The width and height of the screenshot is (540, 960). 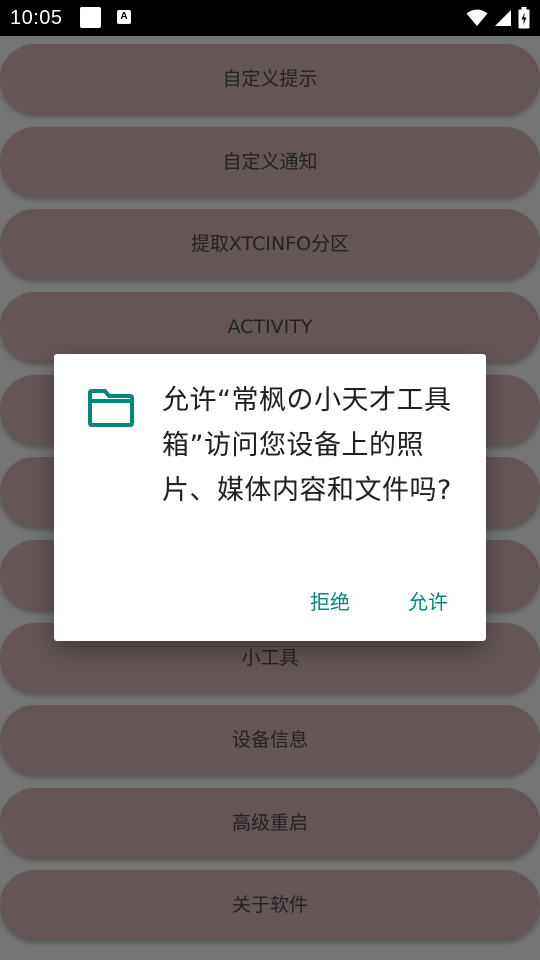 I want to click on status-bar: 10:05 A, so click(x=270, y=18).